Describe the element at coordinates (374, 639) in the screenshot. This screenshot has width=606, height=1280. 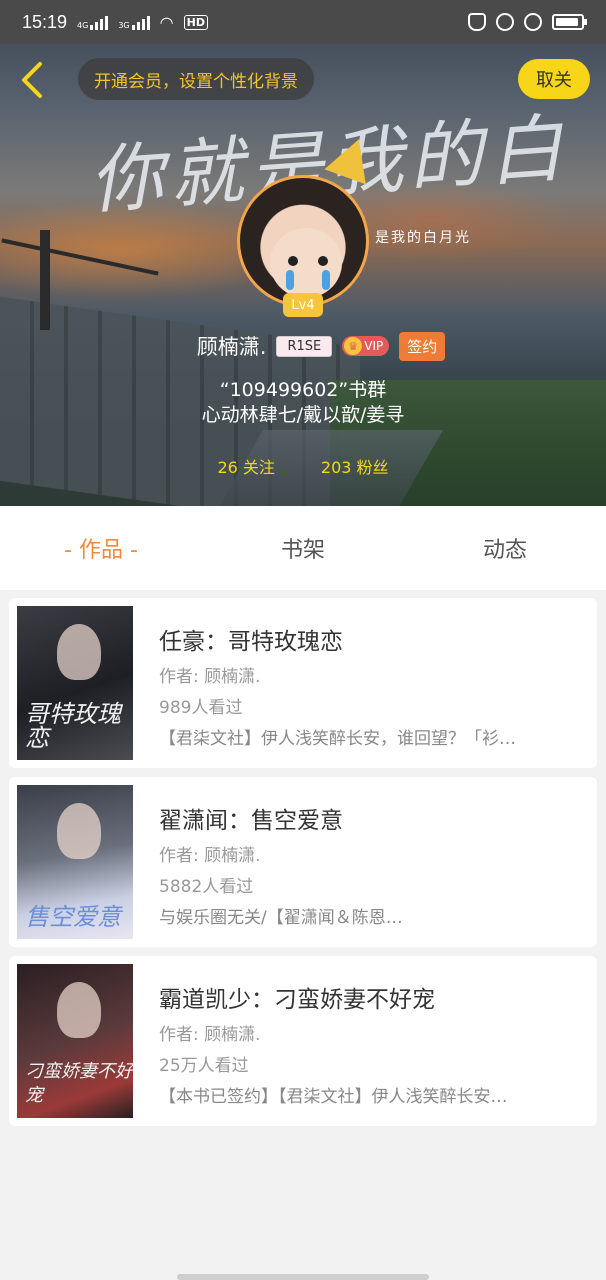
I see `book-title: 任豪：哥特玫瑰恋` at that location.